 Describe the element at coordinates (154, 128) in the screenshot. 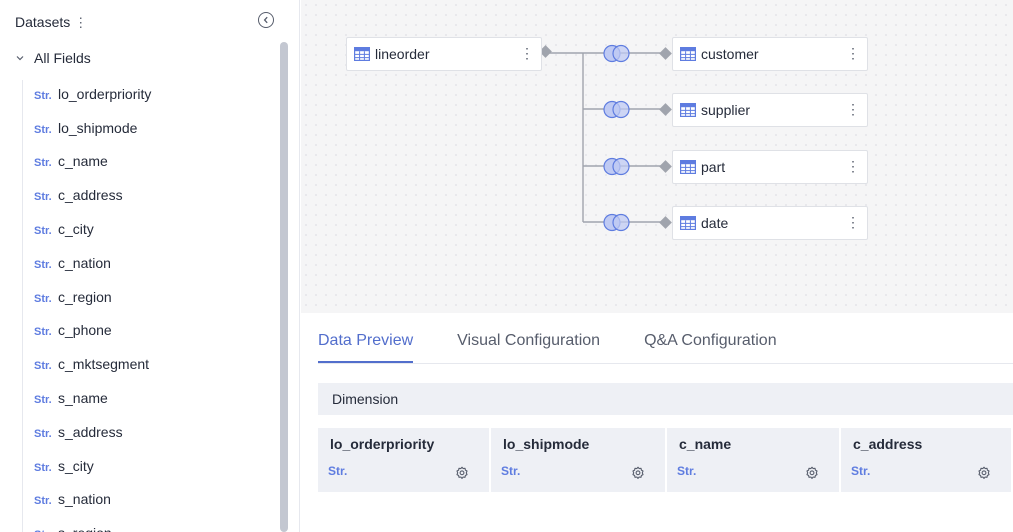

I see `field-item: Str. lo_shipmode` at that location.